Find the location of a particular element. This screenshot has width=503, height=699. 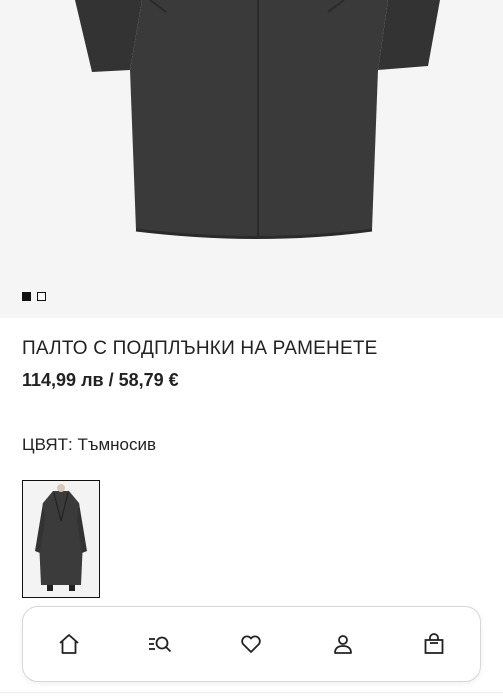

search-menu-icon is located at coordinates (160, 644).